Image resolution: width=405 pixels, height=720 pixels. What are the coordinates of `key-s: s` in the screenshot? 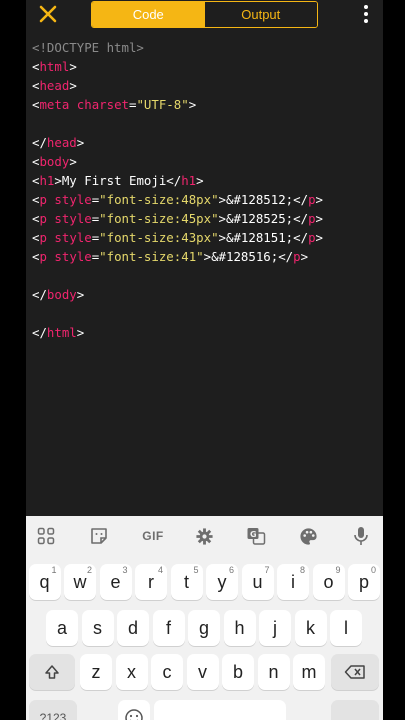 It's located at (97, 628).